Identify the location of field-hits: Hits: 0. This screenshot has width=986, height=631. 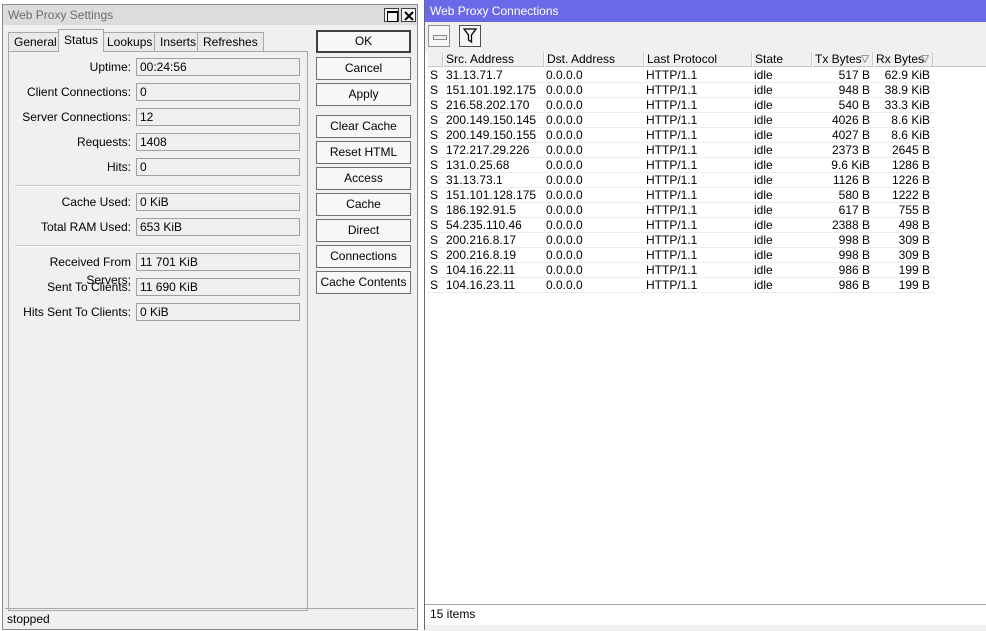
(158, 167).